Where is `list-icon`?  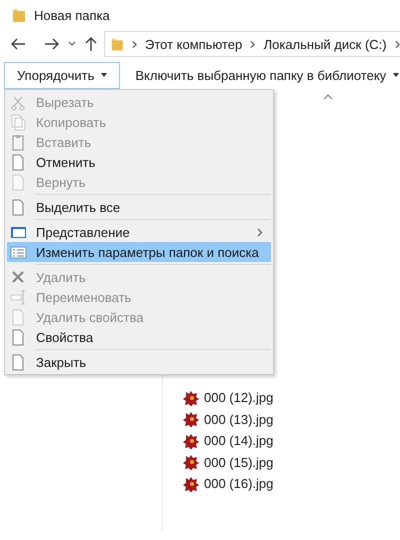
list-icon is located at coordinates (18, 252).